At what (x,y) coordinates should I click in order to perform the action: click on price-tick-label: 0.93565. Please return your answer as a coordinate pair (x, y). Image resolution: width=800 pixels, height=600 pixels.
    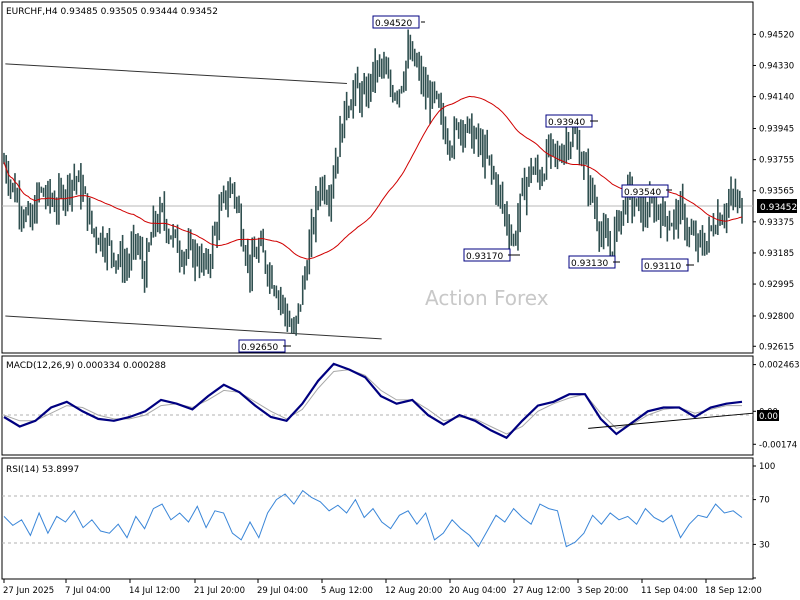
    Looking at the image, I should click on (776, 192).